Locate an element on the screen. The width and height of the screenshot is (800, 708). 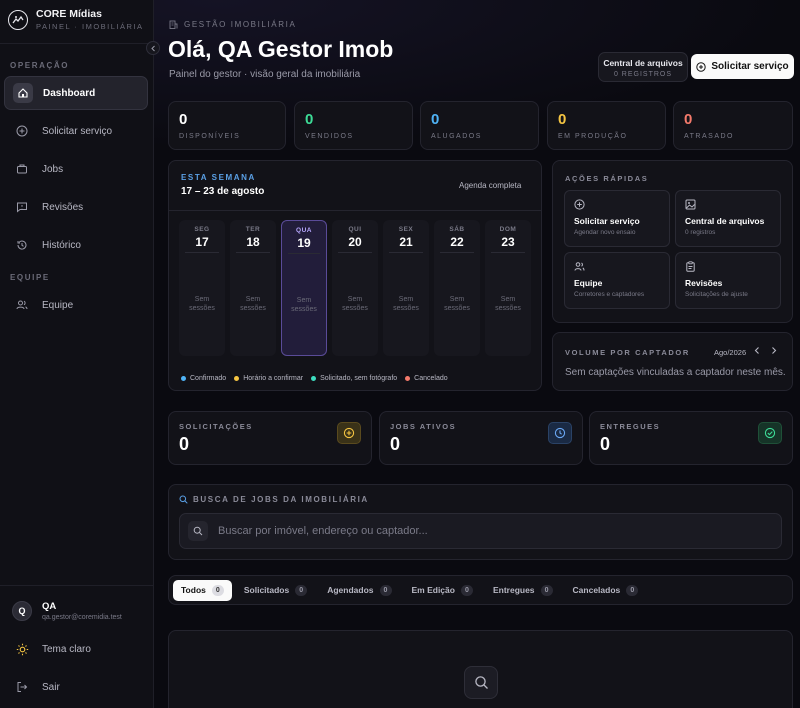
day-column: DOM 23 Sem sessões is located at coordinates (508, 288).